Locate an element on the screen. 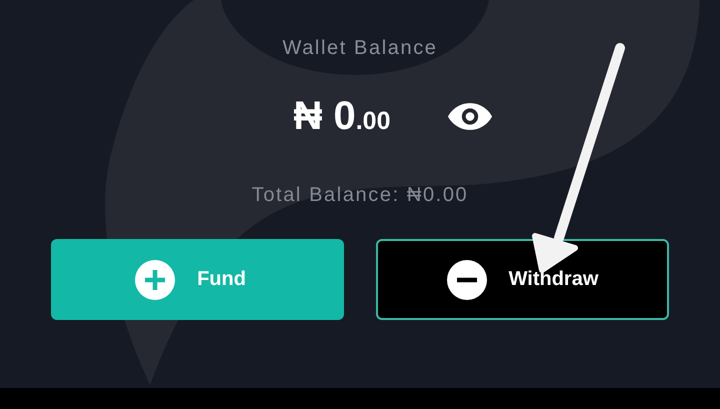  eye-icon is located at coordinates (469, 116).